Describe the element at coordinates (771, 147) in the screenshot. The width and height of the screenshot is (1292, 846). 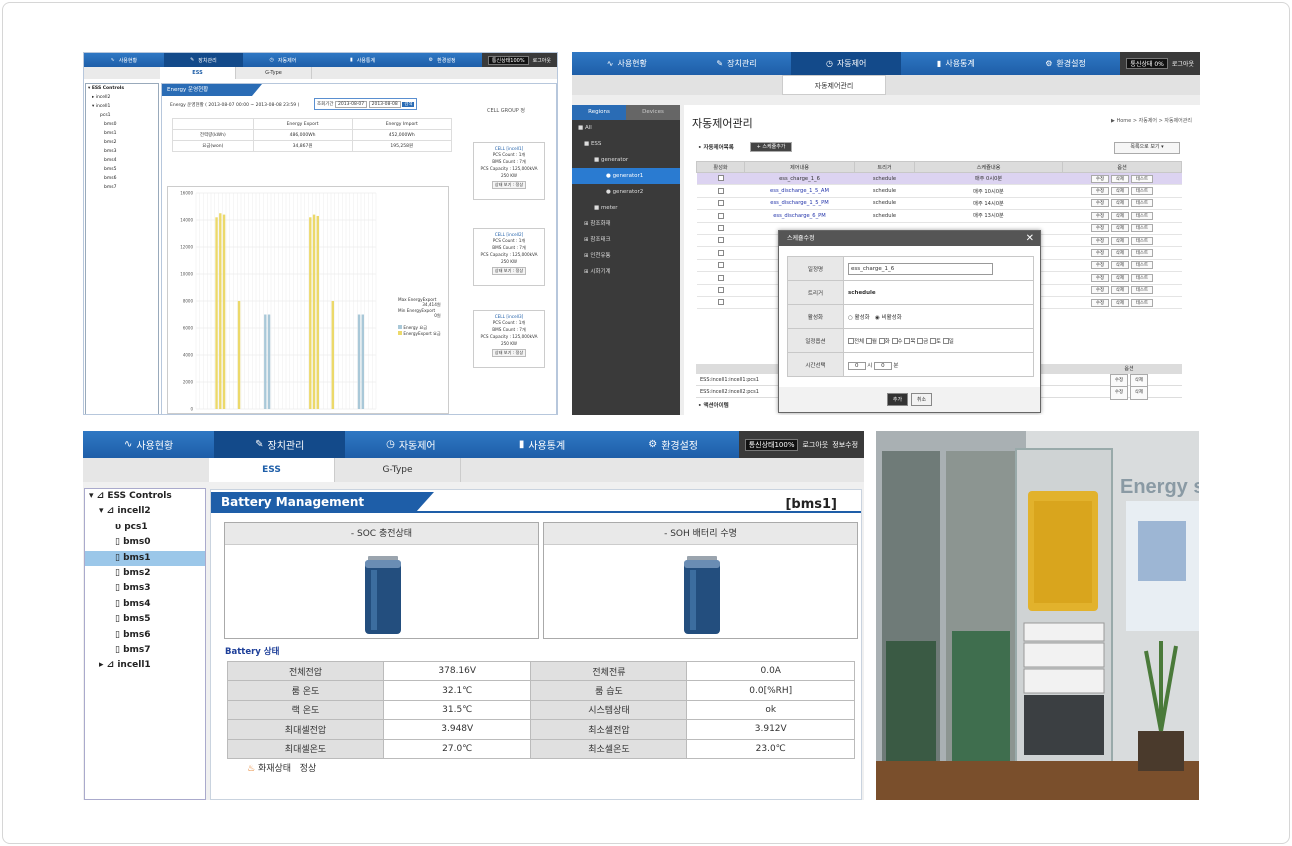
I see `add-schedule-button: + 스케쥴추가` at that location.